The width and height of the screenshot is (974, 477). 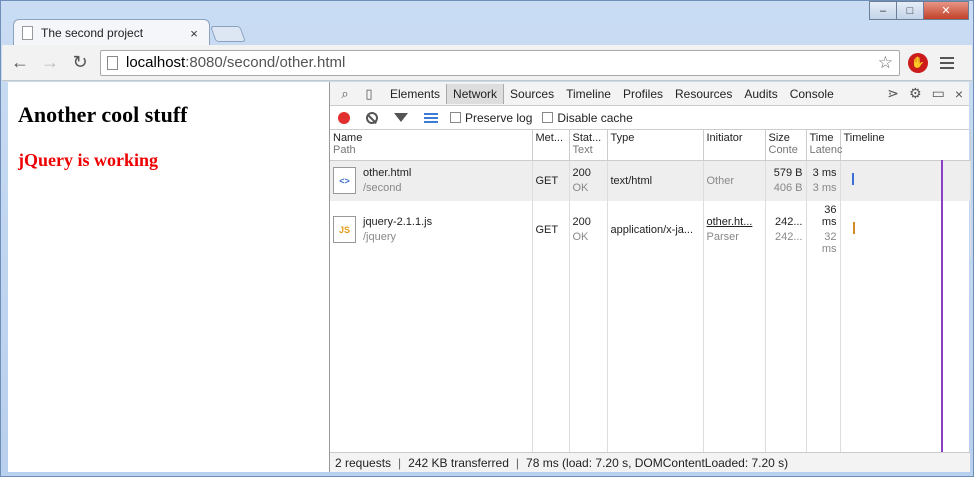 I want to click on maximize-button: □, so click(x=910, y=10).